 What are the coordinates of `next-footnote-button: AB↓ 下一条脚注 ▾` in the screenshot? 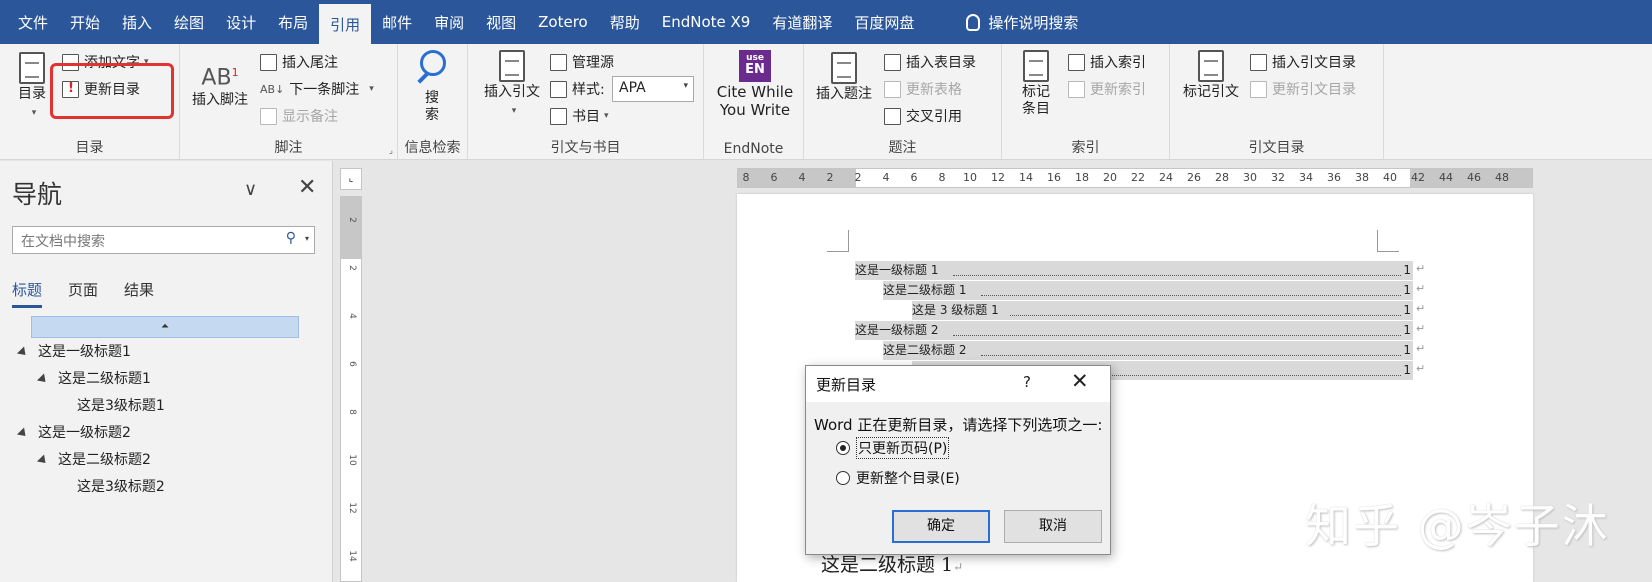 It's located at (317, 89).